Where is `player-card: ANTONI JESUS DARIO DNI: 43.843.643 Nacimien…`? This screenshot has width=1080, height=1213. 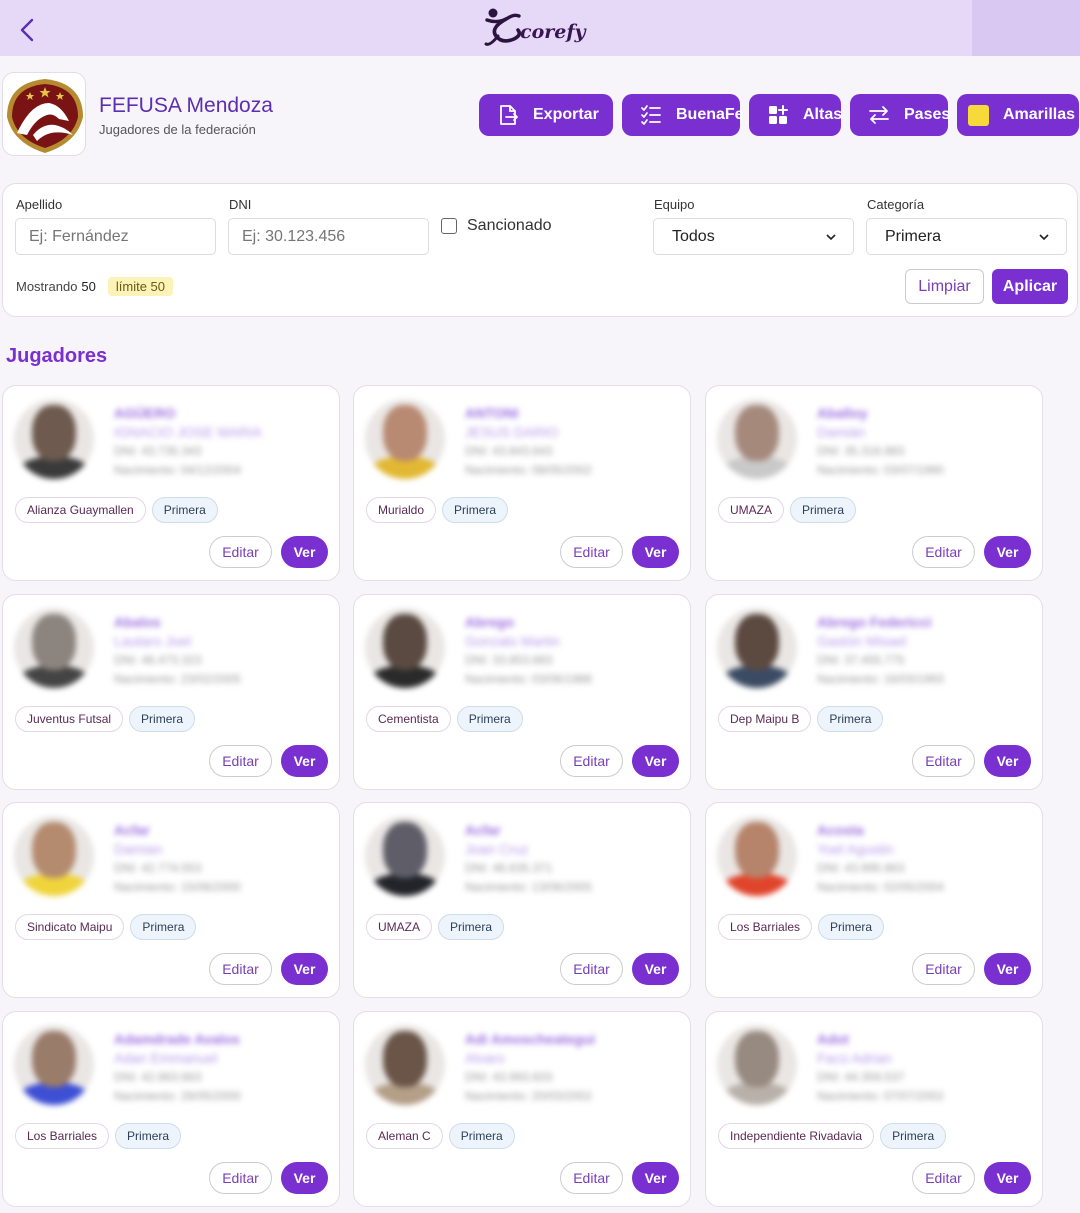 player-card: ANTONI JESUS DARIO DNI: 43.843.643 Nacimien… is located at coordinates (522, 483).